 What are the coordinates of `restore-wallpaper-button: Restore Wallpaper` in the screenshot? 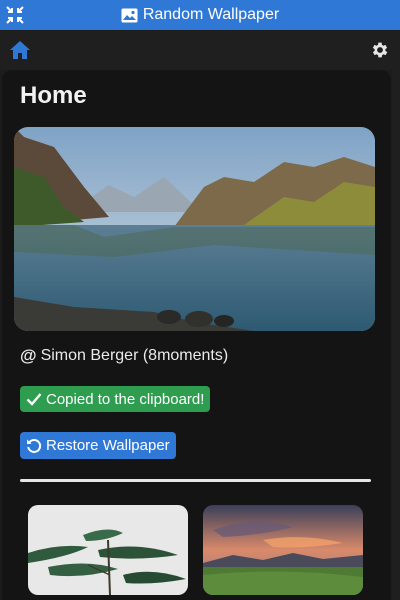 It's located at (98, 445).